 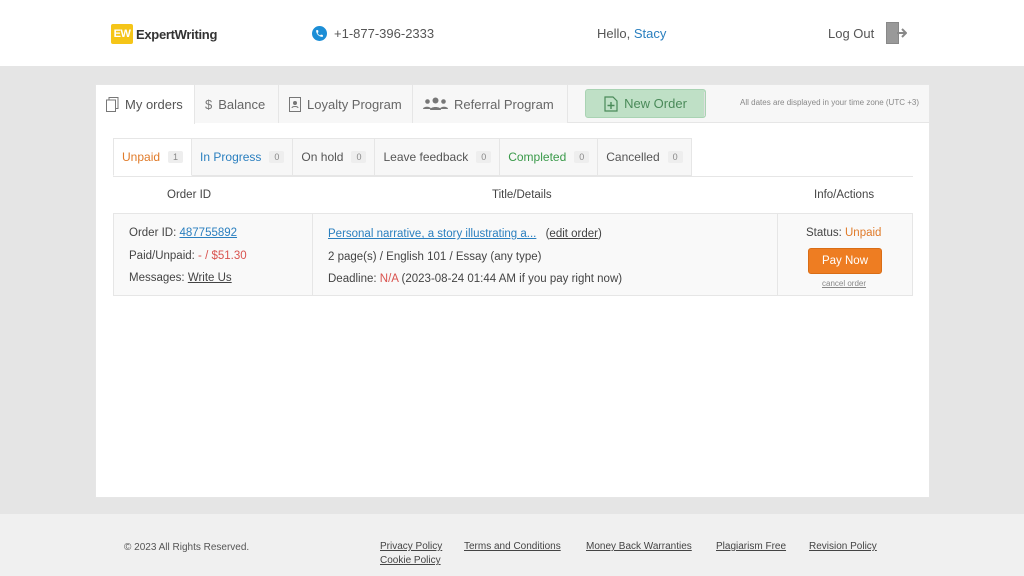 What do you see at coordinates (844, 283) in the screenshot?
I see `cancel-order-link: cancel order` at bounding box center [844, 283].